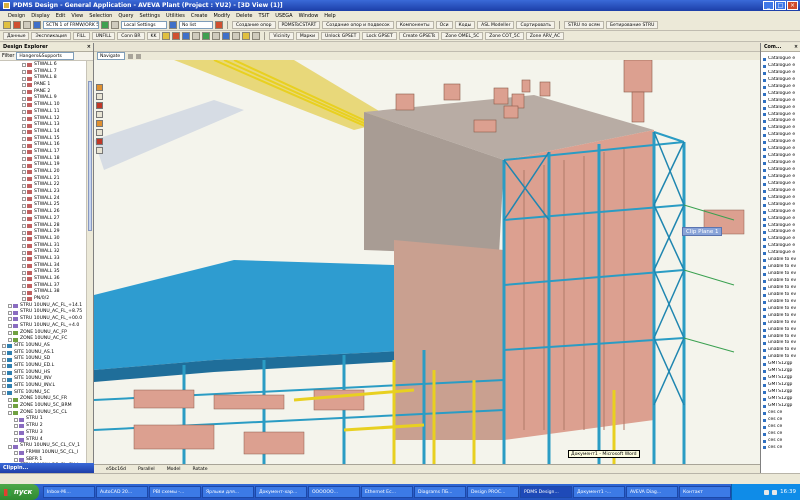  Describe the element at coordinates (462, 36) in the screenshot. I see `zone-omel-button: Zone OMEL_5C` at that location.